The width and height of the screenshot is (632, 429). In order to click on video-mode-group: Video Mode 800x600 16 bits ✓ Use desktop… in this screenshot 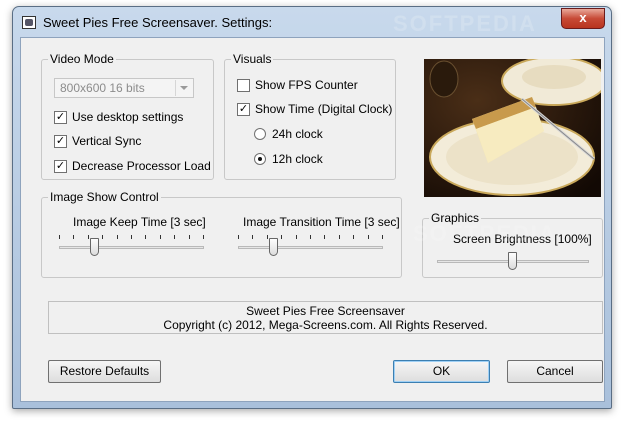, I will do `click(127, 116)`.